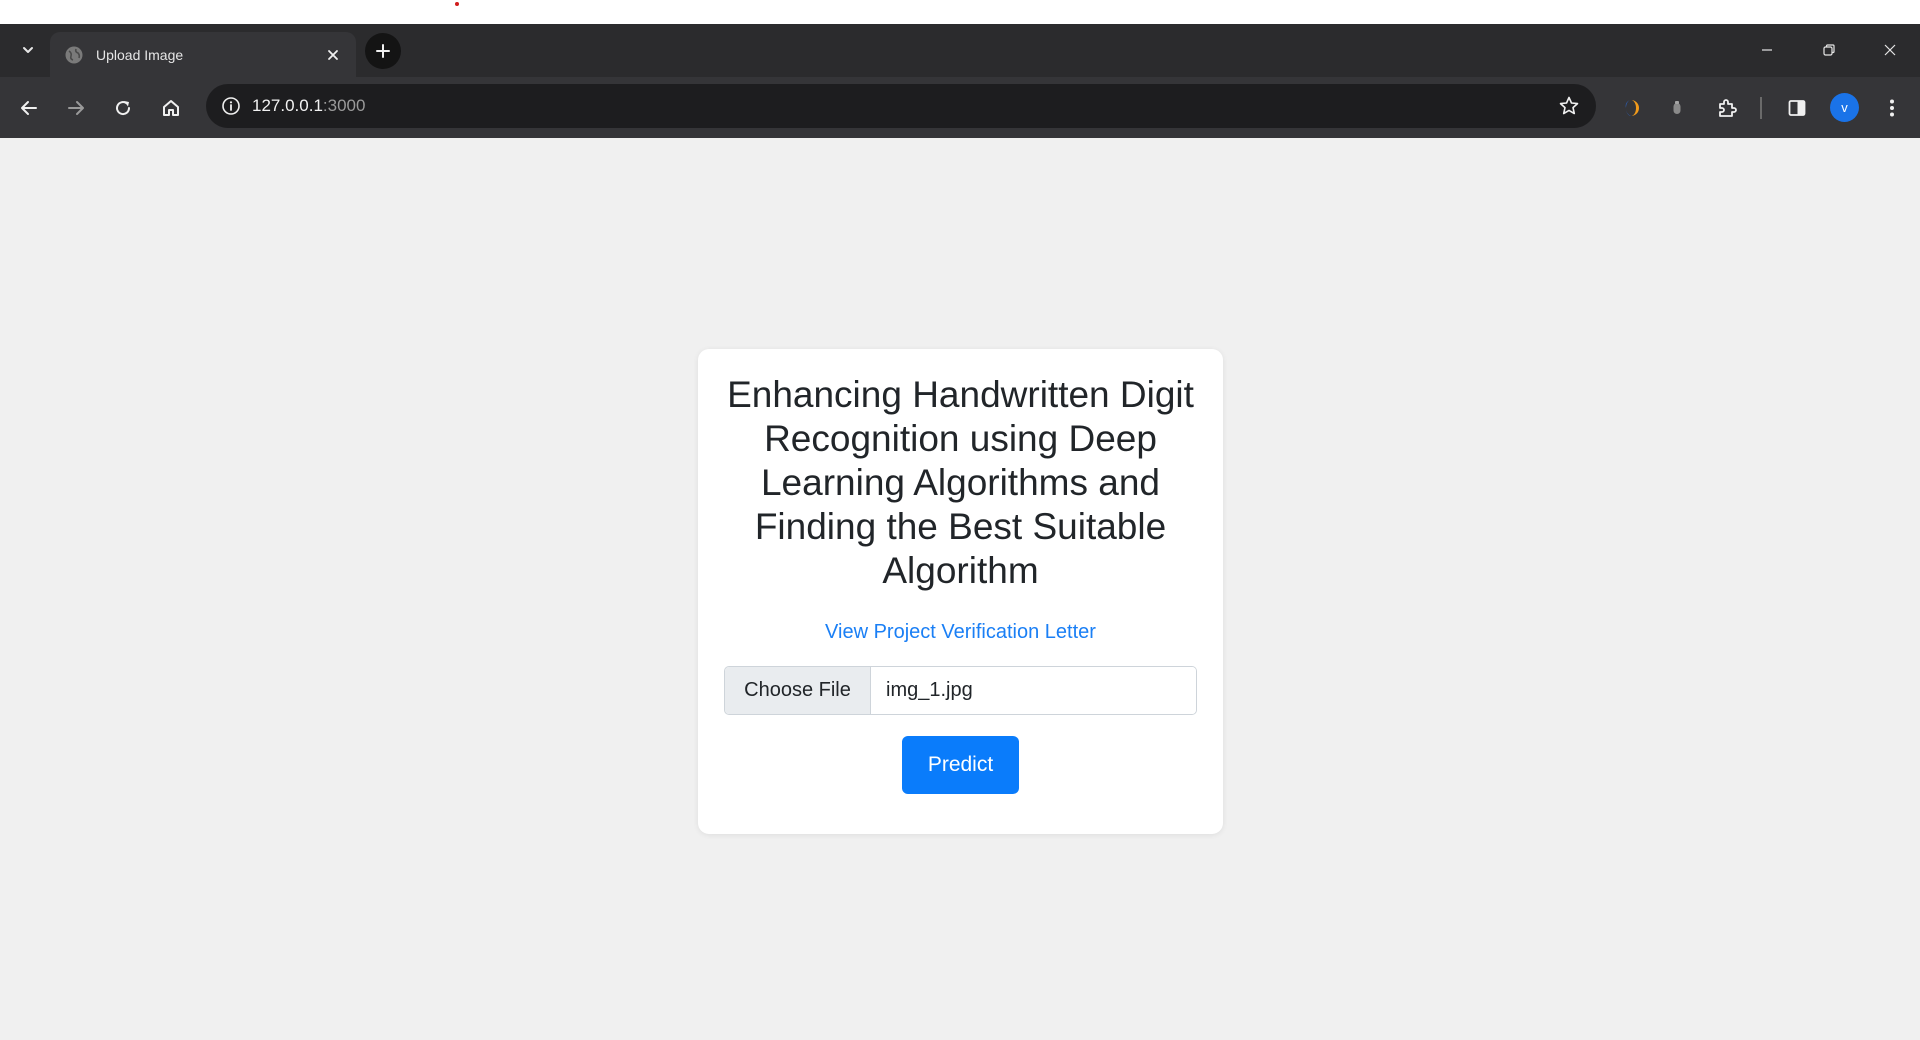 Image resolution: width=1920 pixels, height=1040 pixels. I want to click on back-button, so click(29, 108).